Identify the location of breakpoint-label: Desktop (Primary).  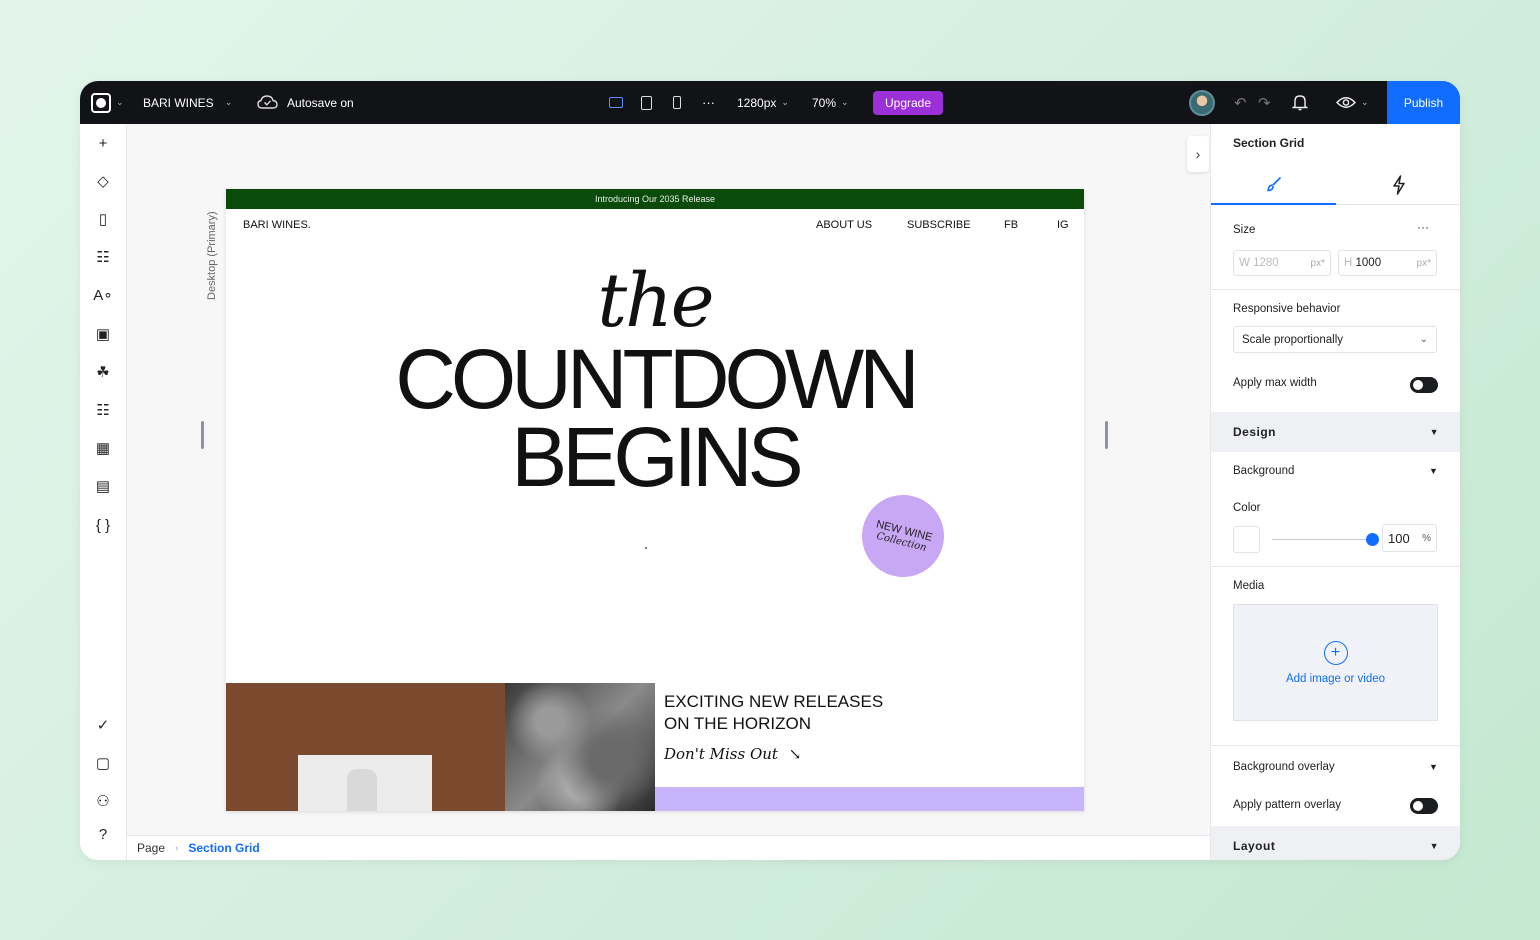
(212, 255).